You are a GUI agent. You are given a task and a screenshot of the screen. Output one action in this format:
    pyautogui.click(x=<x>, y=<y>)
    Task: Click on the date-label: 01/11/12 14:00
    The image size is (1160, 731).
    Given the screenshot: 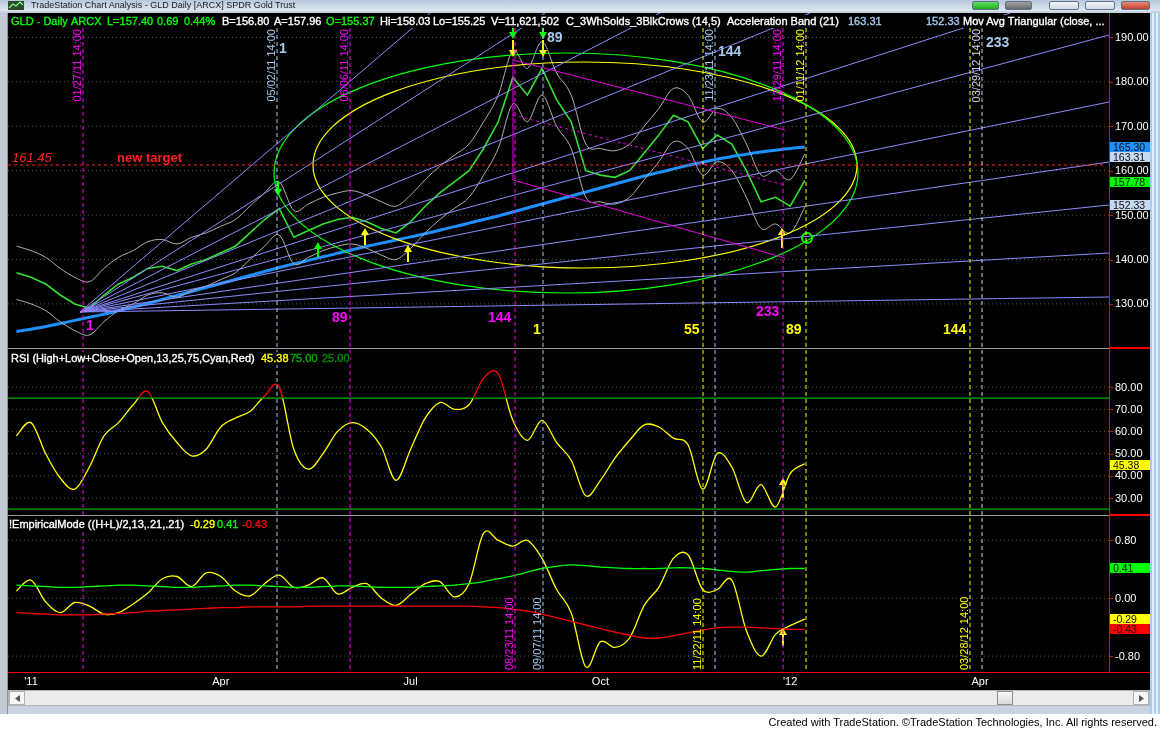 What is the action you would take?
    pyautogui.click(x=800, y=65)
    